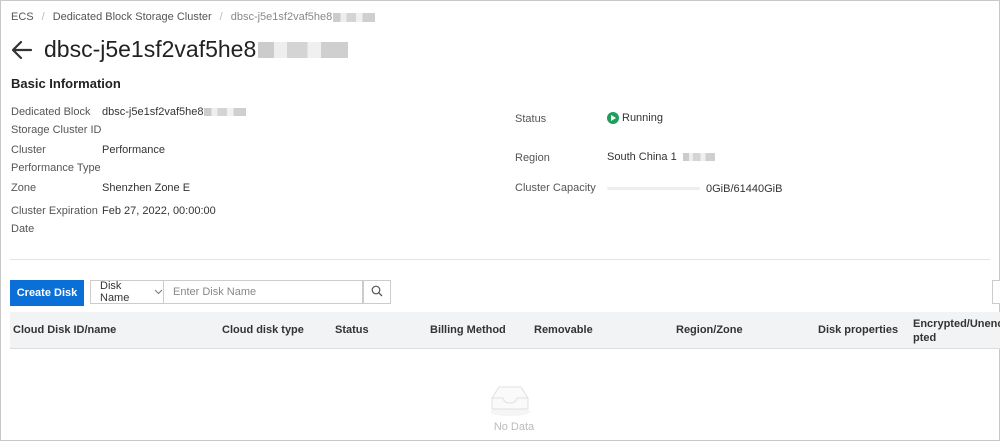 This screenshot has height=441, width=1000. What do you see at coordinates (563, 330) in the screenshot?
I see `column-removable: Removable` at bounding box center [563, 330].